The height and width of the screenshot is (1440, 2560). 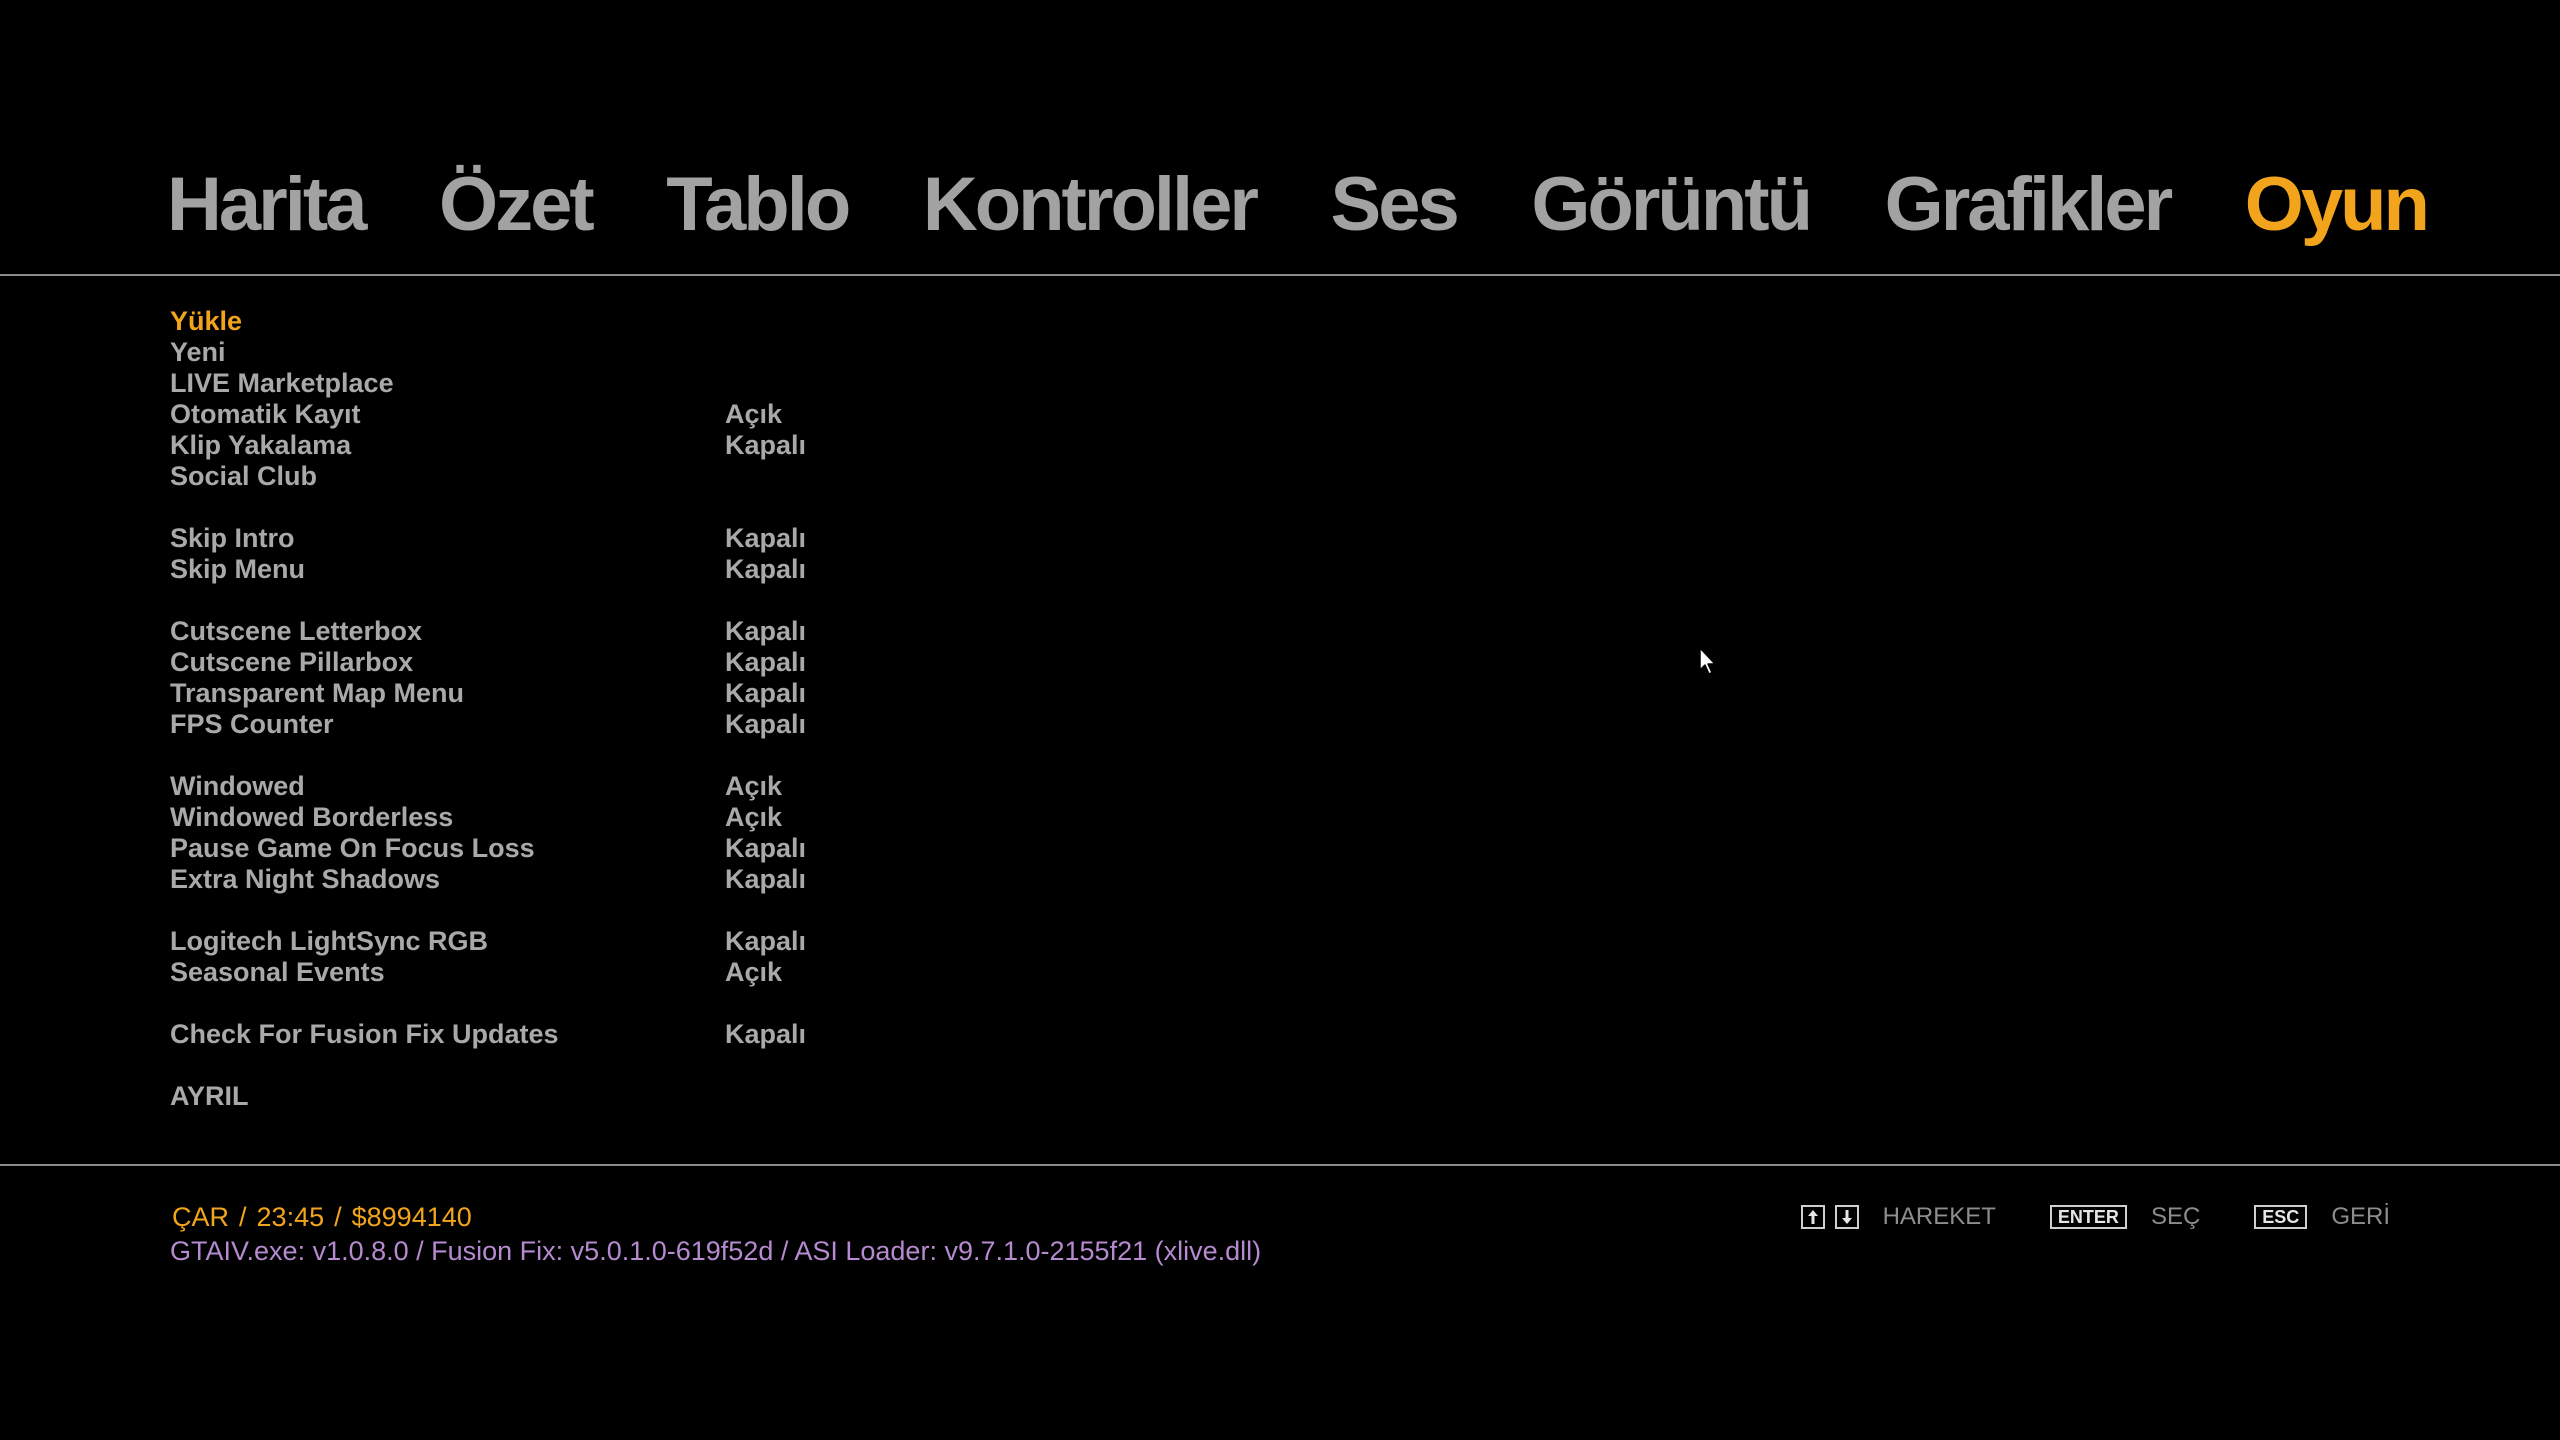 I want to click on menu-item-seasonal-events: Seasonal Events Açık, so click(x=520, y=972).